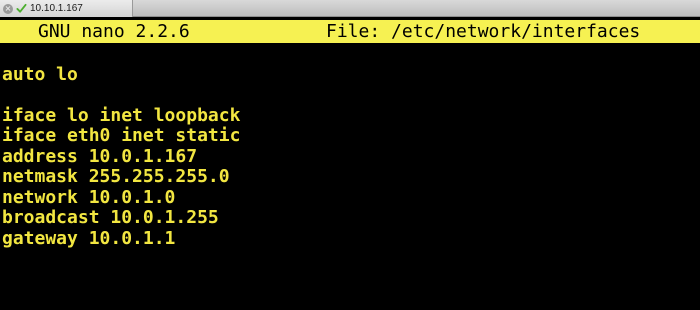 Image resolution: width=700 pixels, height=310 pixels. What do you see at coordinates (89, 197) in the screenshot?
I see `file-line: network 10.0.1.0` at bounding box center [89, 197].